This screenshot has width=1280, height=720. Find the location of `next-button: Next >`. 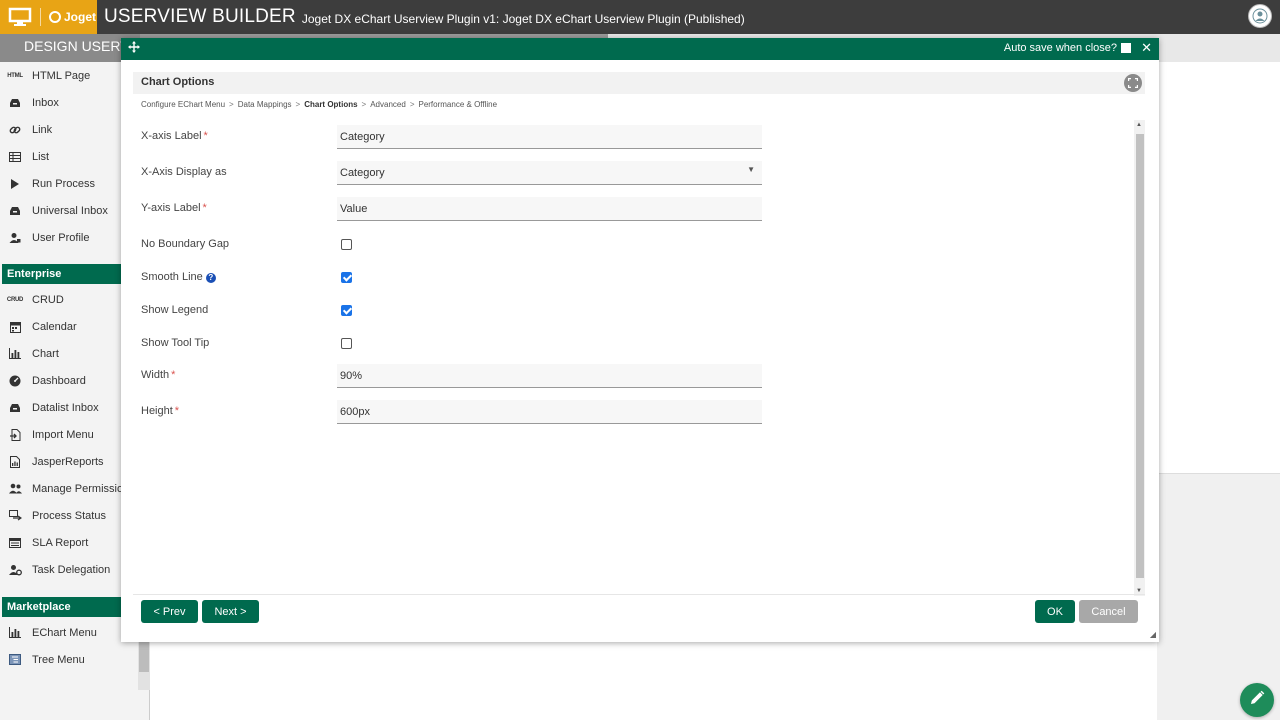

next-button: Next > is located at coordinates (230, 611).